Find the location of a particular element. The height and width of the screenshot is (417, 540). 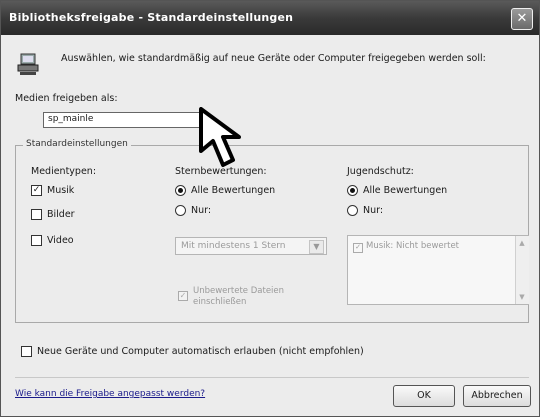

parental-all-label: Alle Bewertungen is located at coordinates (405, 190).